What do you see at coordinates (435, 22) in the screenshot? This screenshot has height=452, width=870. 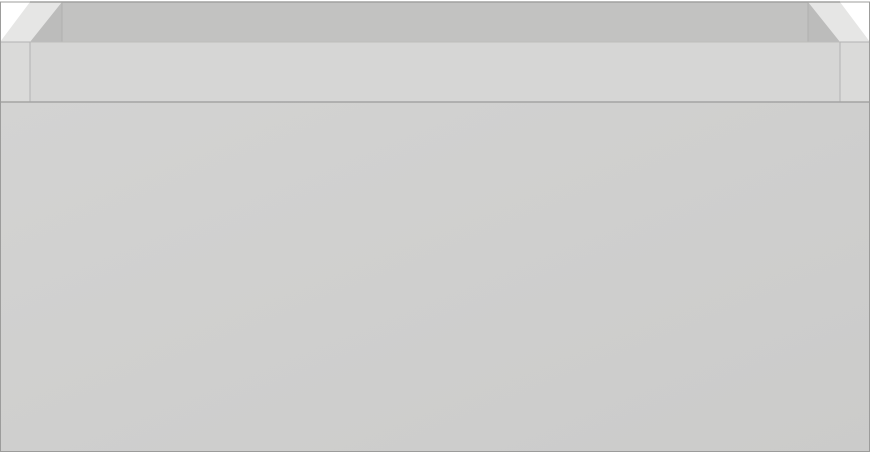 I see `drawer-inner-back-wall` at bounding box center [435, 22].